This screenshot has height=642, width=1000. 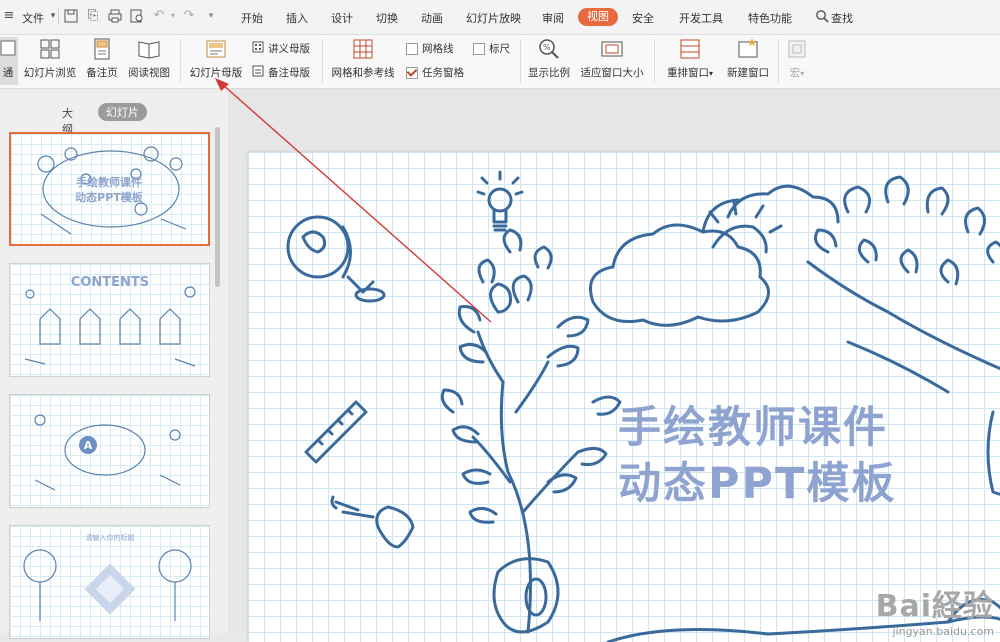 What do you see at coordinates (297, 18) in the screenshot?
I see `tab-insert: 插入` at bounding box center [297, 18].